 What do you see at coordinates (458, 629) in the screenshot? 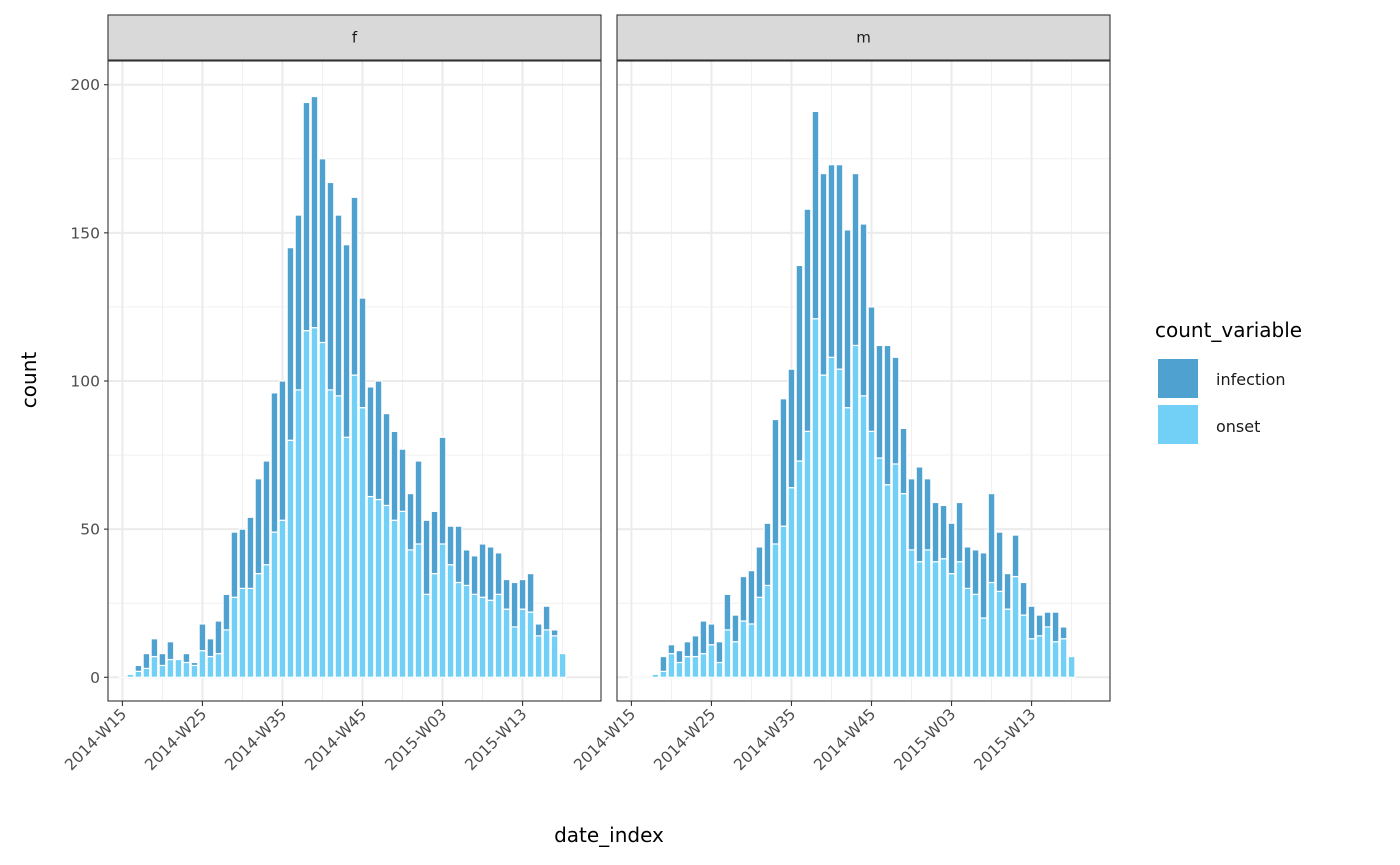
I see `bar-onset-2015-W05` at bounding box center [458, 629].